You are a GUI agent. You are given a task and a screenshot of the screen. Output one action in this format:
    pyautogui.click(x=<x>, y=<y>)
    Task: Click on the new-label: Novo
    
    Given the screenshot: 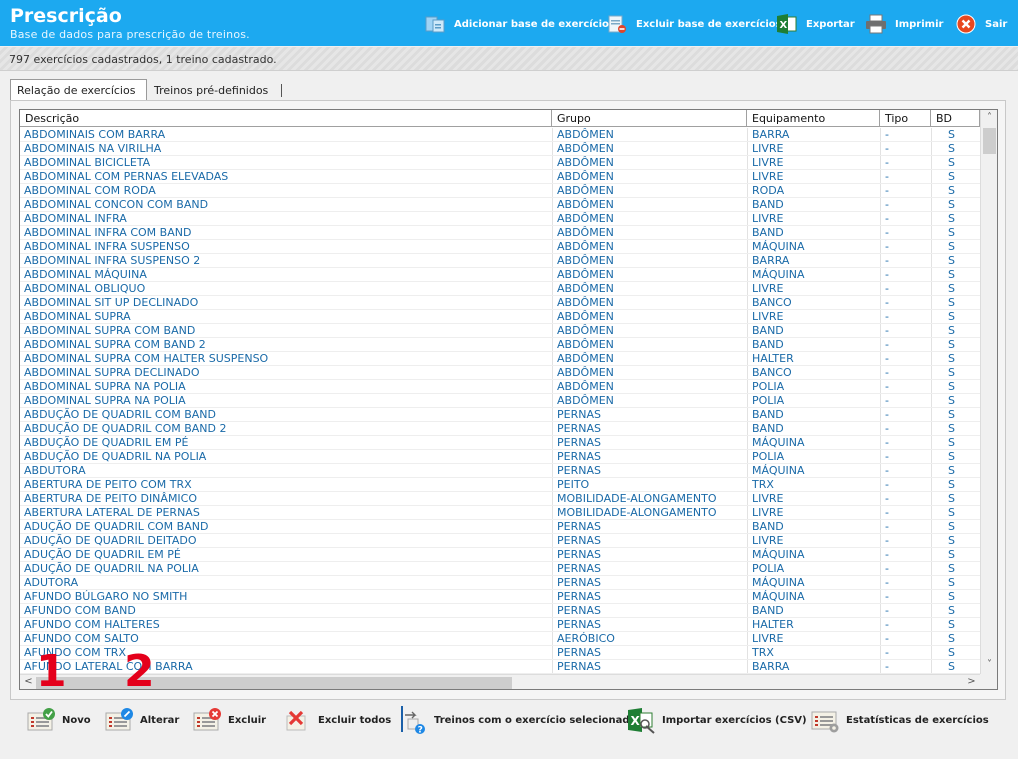 What is the action you would take?
    pyautogui.click(x=76, y=720)
    